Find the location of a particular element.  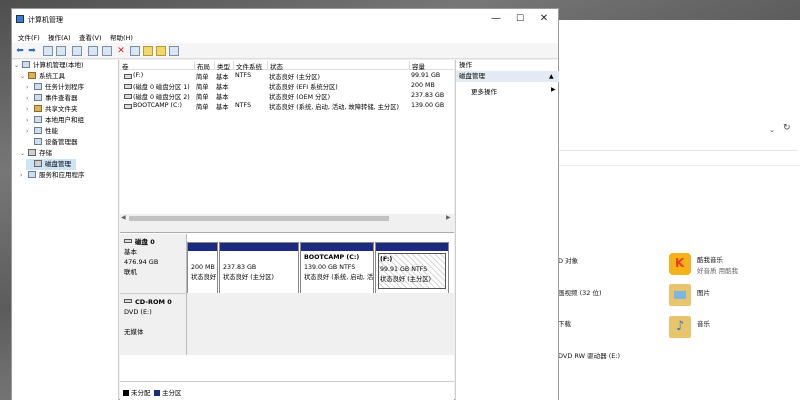

partition-name: (F:) is located at coordinates (386, 259).